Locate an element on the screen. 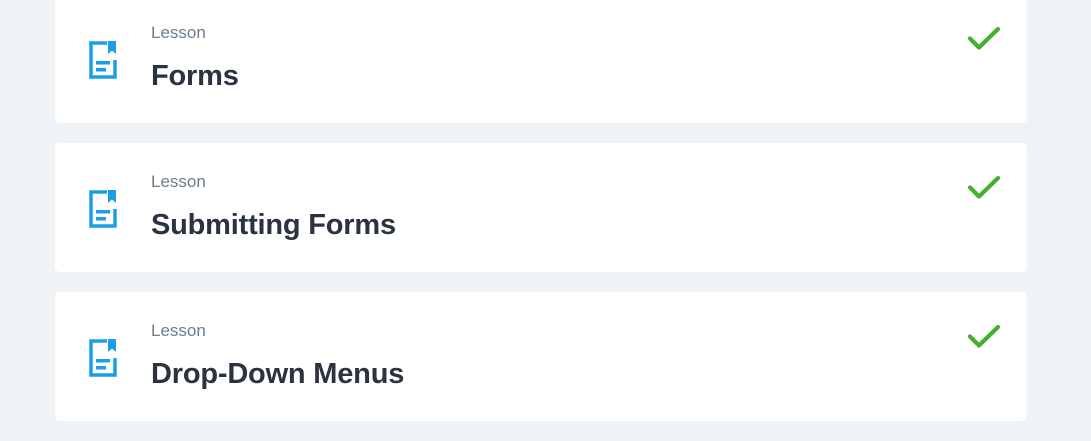 The width and height of the screenshot is (1091, 441). lesson-title: Submitting Forms is located at coordinates (273, 225).